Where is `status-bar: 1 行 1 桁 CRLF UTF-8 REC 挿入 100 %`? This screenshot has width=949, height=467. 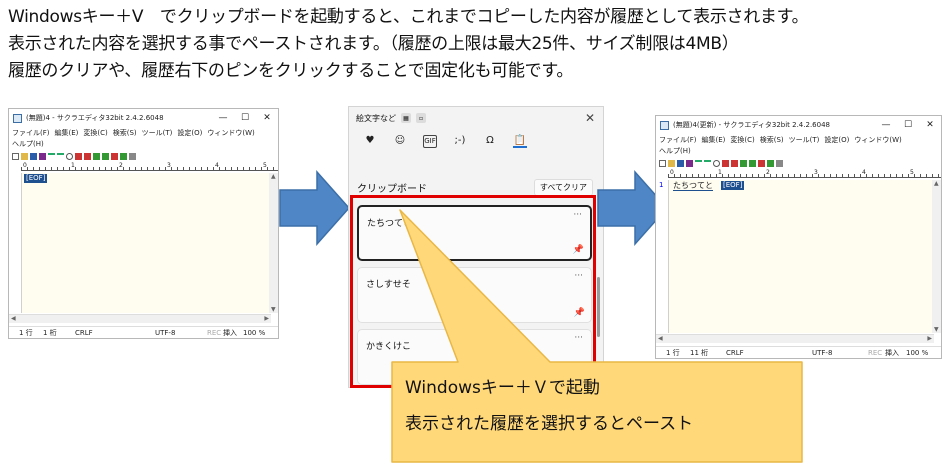 status-bar: 1 行 1 桁 CRLF UTF-8 REC 挿入 100 % is located at coordinates (143, 332).